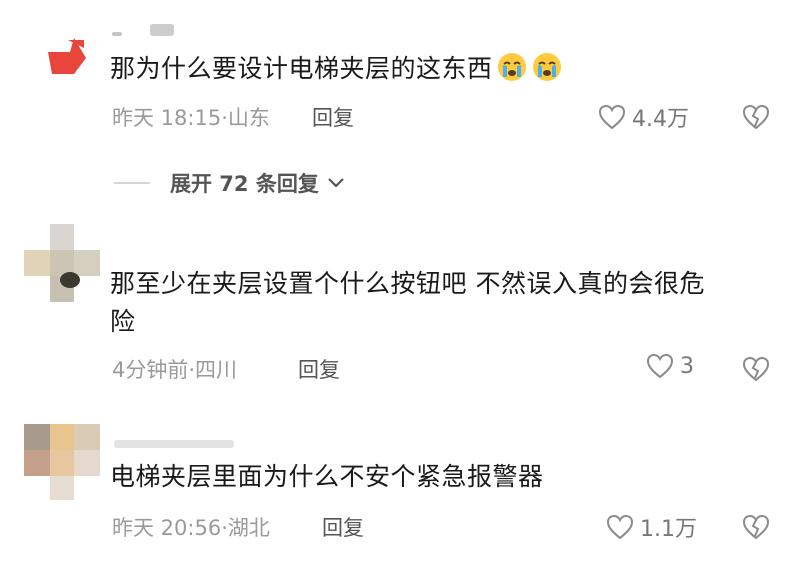 Image resolution: width=800 pixels, height=569 pixels. I want to click on like-count: 1.1万, so click(668, 529).